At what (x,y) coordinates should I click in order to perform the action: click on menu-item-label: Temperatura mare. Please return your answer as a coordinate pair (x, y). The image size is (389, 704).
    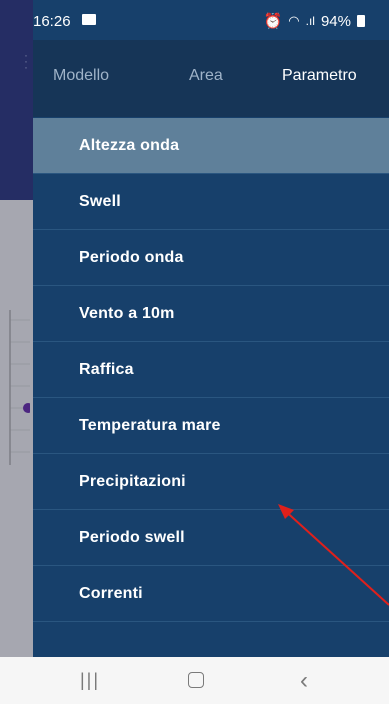
    Looking at the image, I should click on (150, 425).